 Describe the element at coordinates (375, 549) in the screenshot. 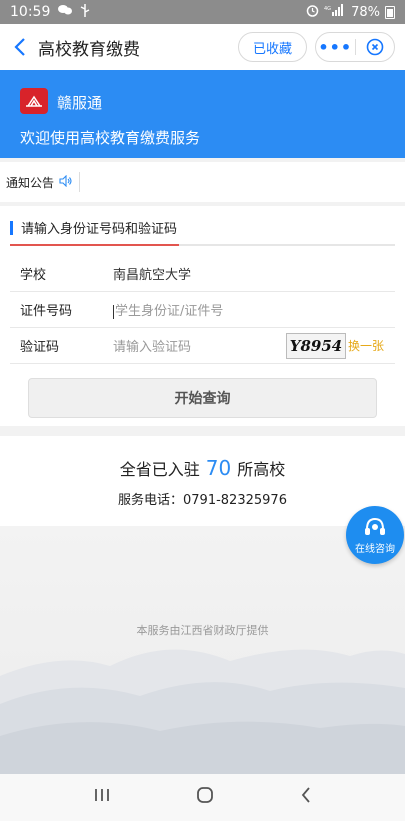

I see `consult-label: 在线咨询` at that location.